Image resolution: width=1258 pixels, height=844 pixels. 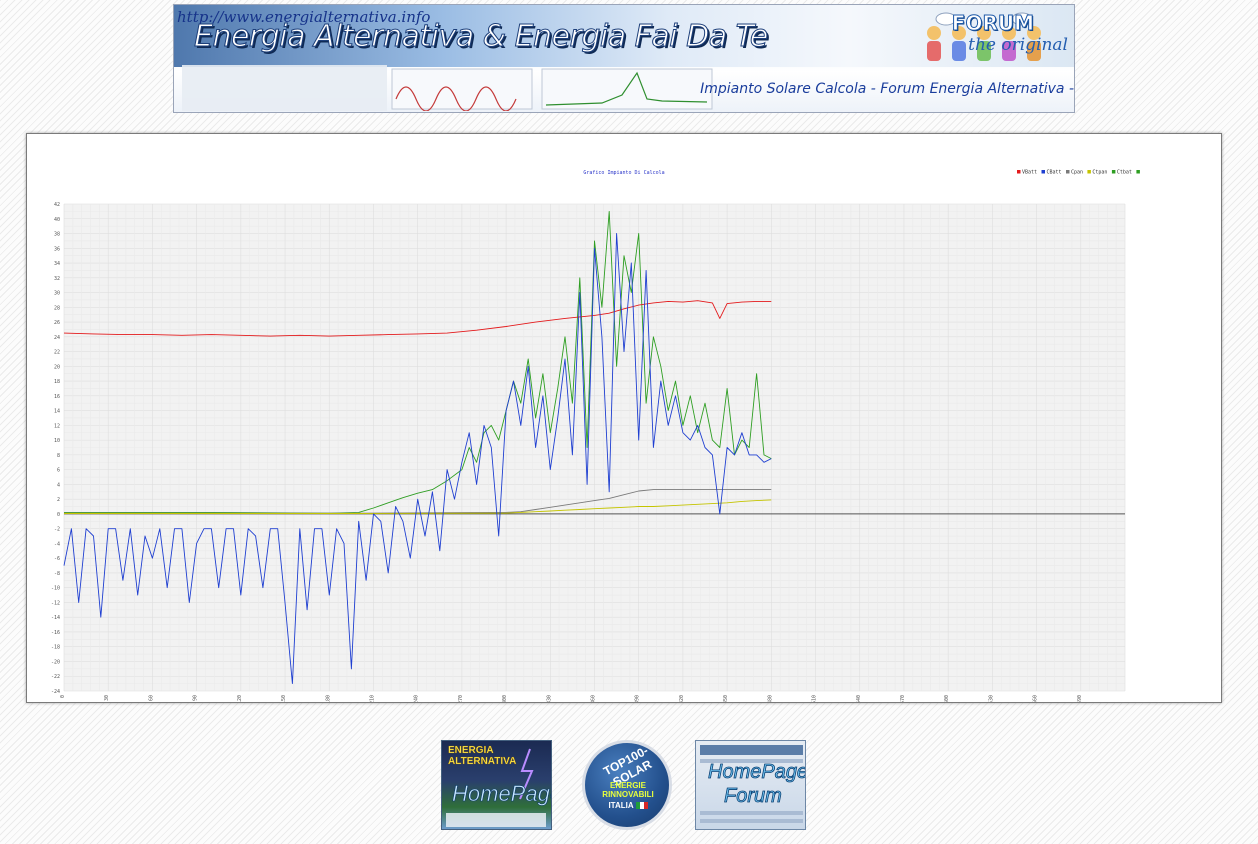 I want to click on legend-swatch-ctbat, so click(x=1113, y=172).